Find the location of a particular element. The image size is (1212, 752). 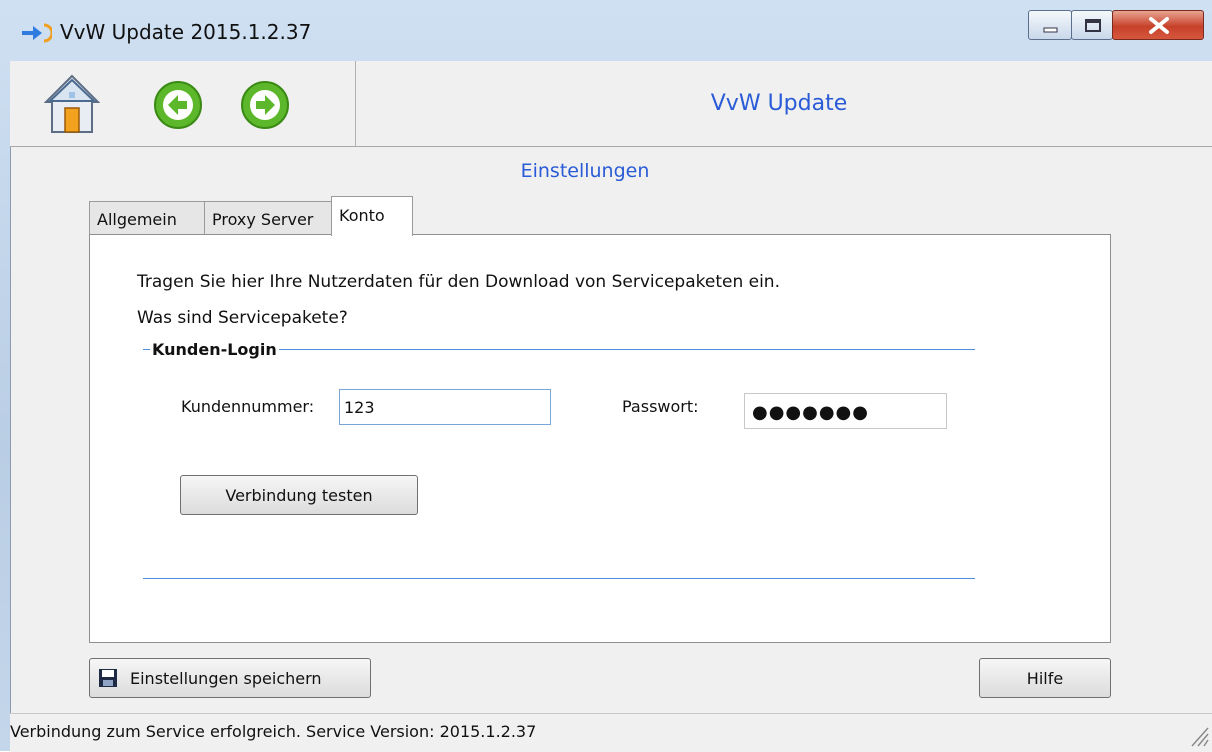

password-label: Passwort: is located at coordinates (660, 406).